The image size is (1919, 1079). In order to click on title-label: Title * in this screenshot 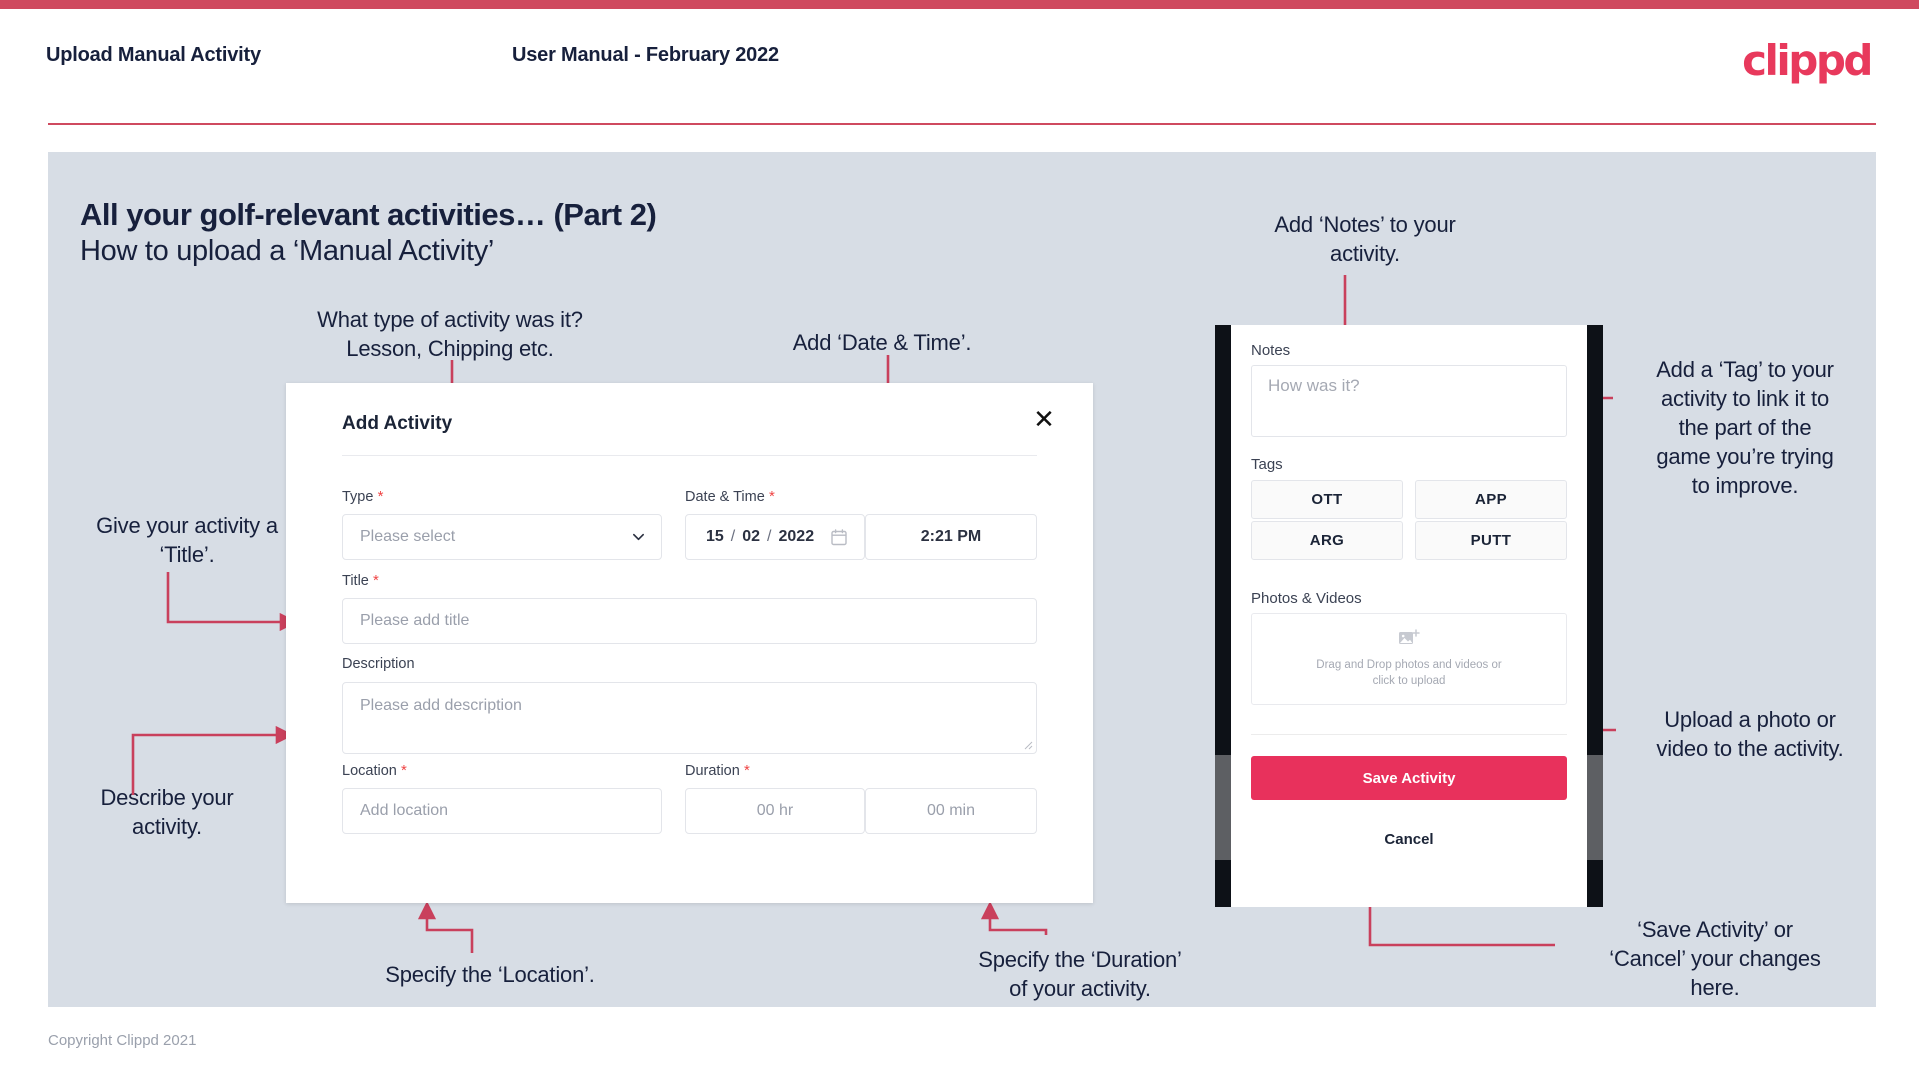, I will do `click(360, 580)`.